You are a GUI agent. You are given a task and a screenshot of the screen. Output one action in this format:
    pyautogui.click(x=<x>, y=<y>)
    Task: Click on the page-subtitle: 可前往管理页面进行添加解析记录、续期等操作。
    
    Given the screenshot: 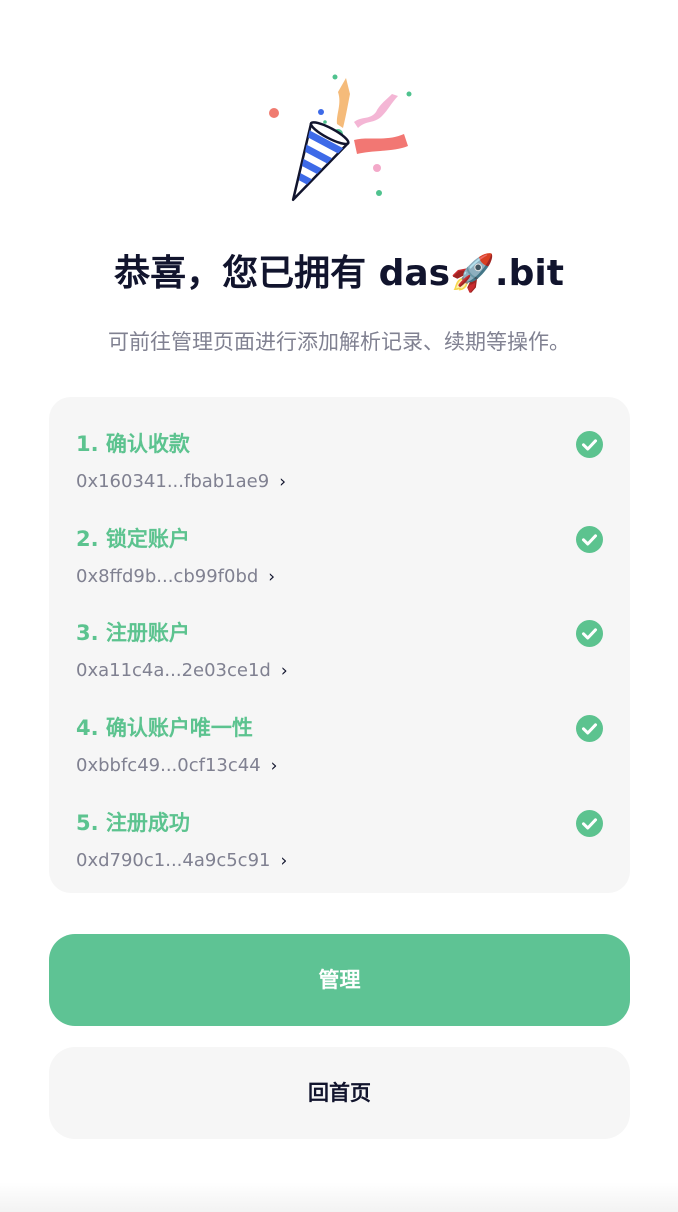 What is the action you would take?
    pyautogui.click(x=339, y=342)
    